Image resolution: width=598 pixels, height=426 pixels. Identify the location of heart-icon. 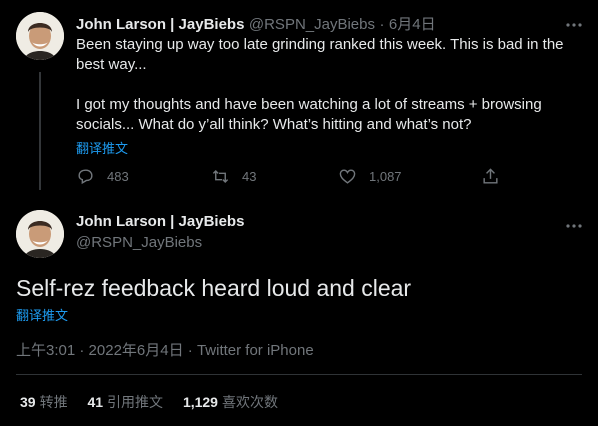
(347, 176).